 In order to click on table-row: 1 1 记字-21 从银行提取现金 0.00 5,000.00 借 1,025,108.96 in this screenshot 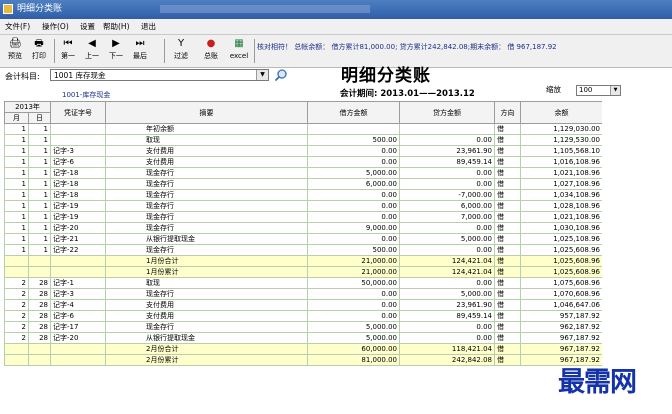, I will do `click(303, 239)`.